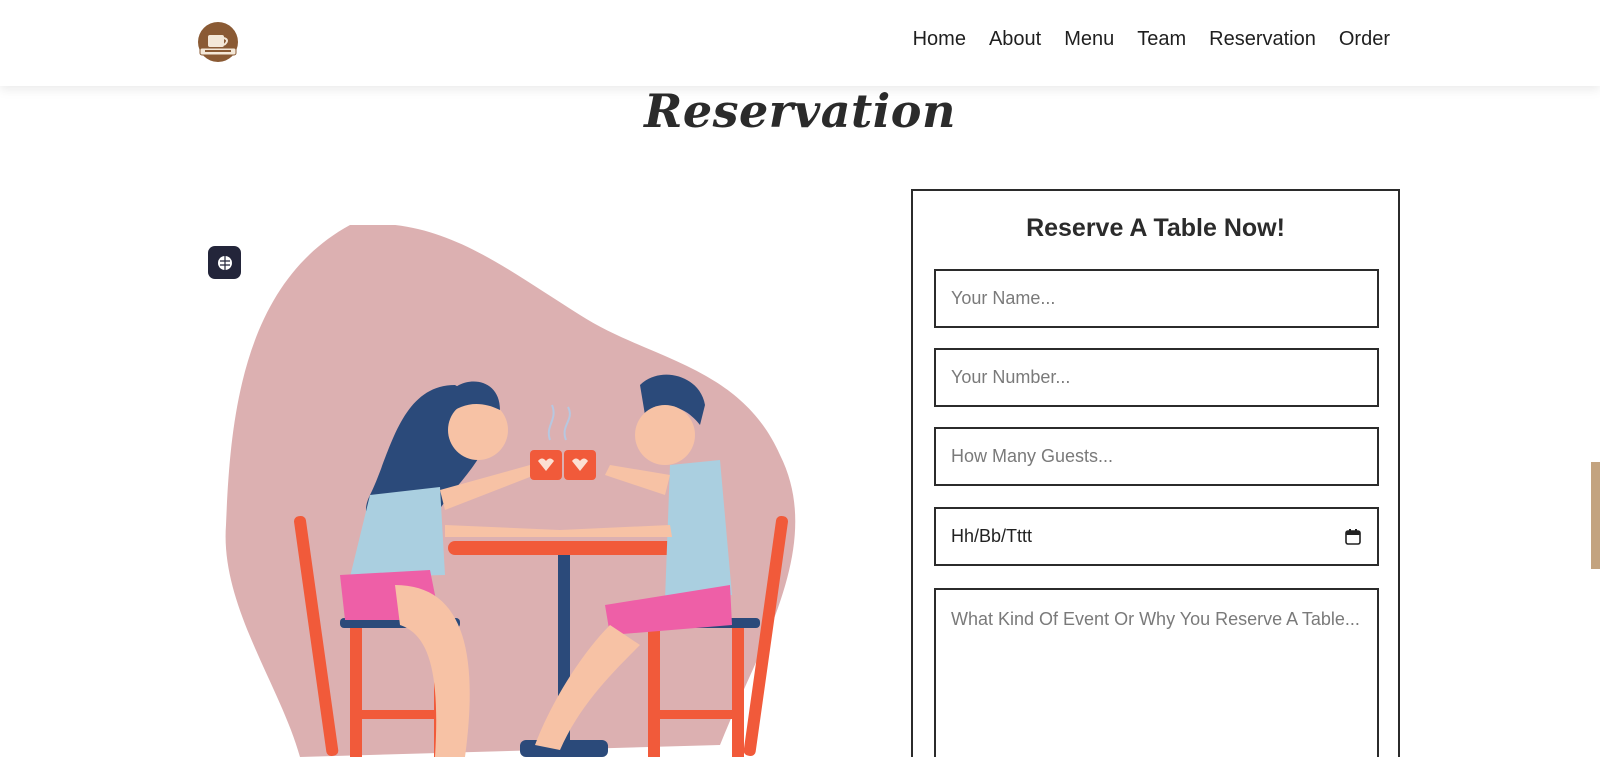  Describe the element at coordinates (800, 111) in the screenshot. I see `section-title: Reservation` at that location.